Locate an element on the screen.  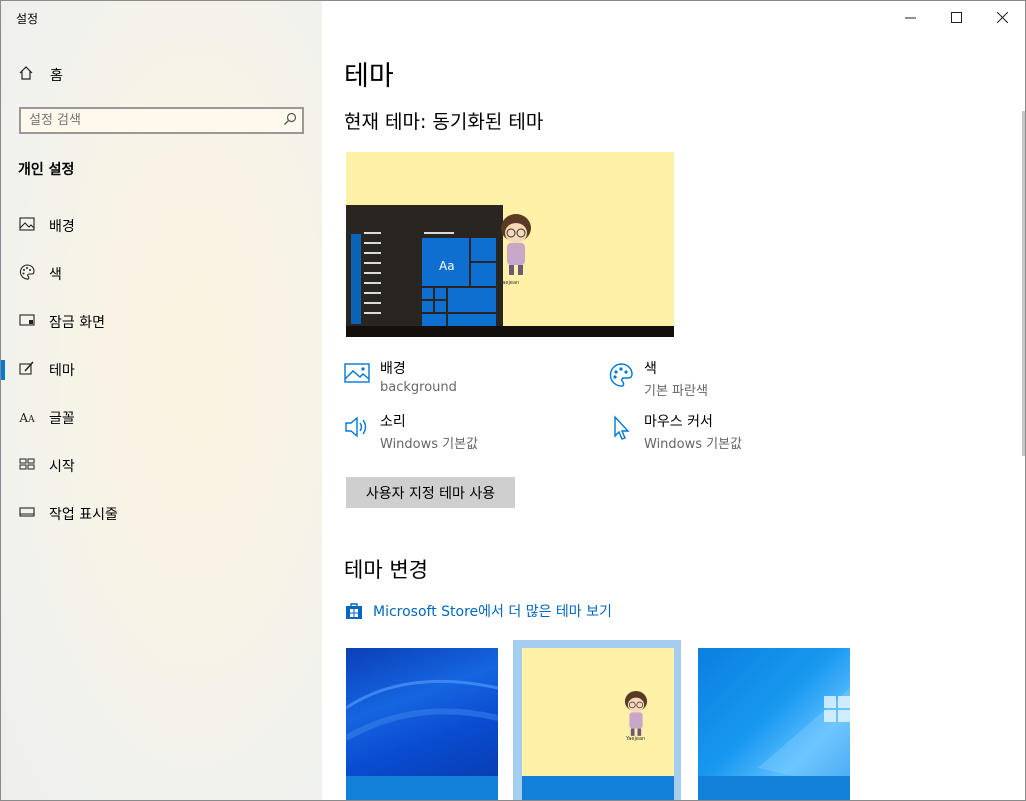
cursor-icon is located at coordinates (621, 428).